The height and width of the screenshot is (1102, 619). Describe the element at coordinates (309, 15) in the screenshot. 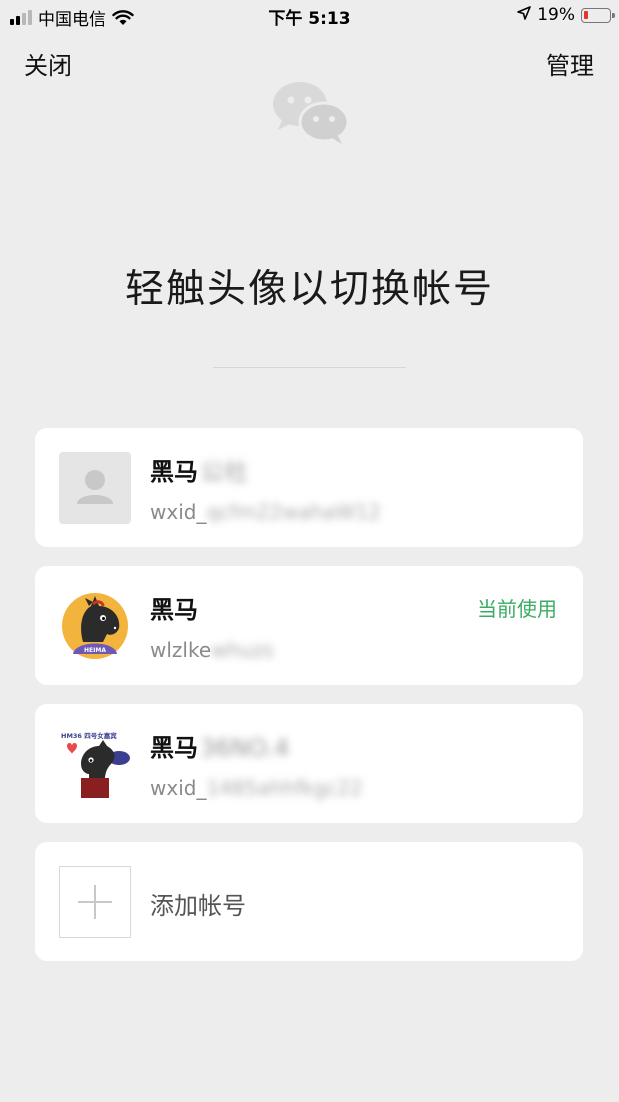

I see `status-bar: 中国电信 下午 5:13 19%` at that location.